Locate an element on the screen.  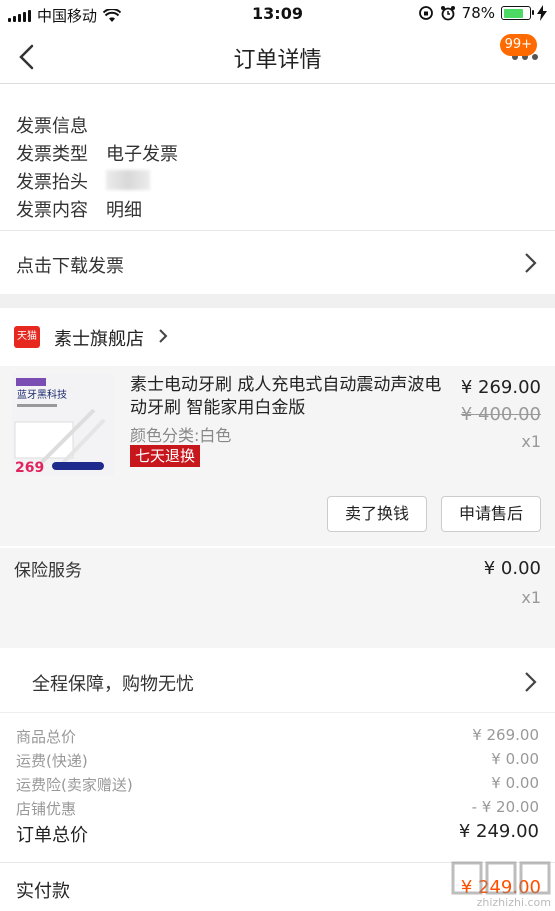
sell-button: 卖了换钱 is located at coordinates (377, 514).